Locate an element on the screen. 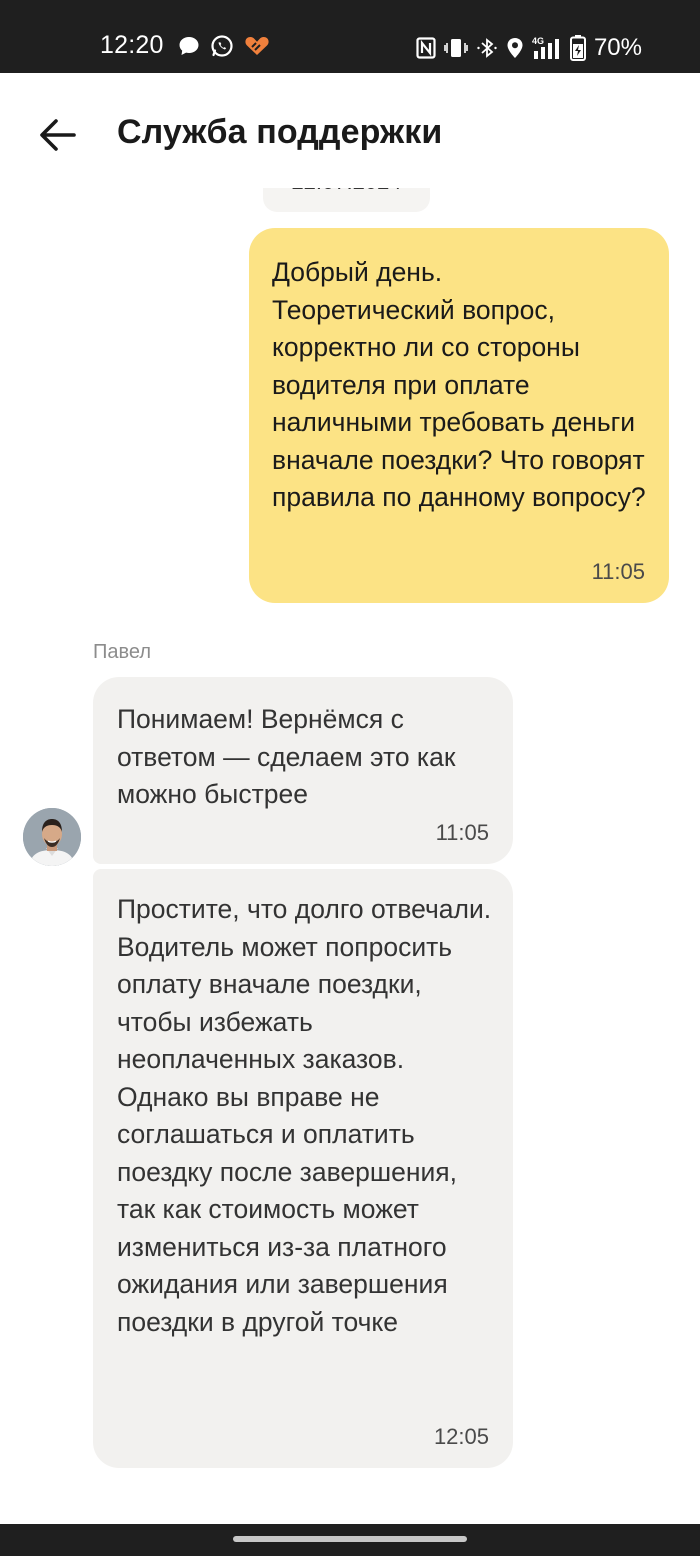  whatsapp-icon is located at coordinates (222, 46).